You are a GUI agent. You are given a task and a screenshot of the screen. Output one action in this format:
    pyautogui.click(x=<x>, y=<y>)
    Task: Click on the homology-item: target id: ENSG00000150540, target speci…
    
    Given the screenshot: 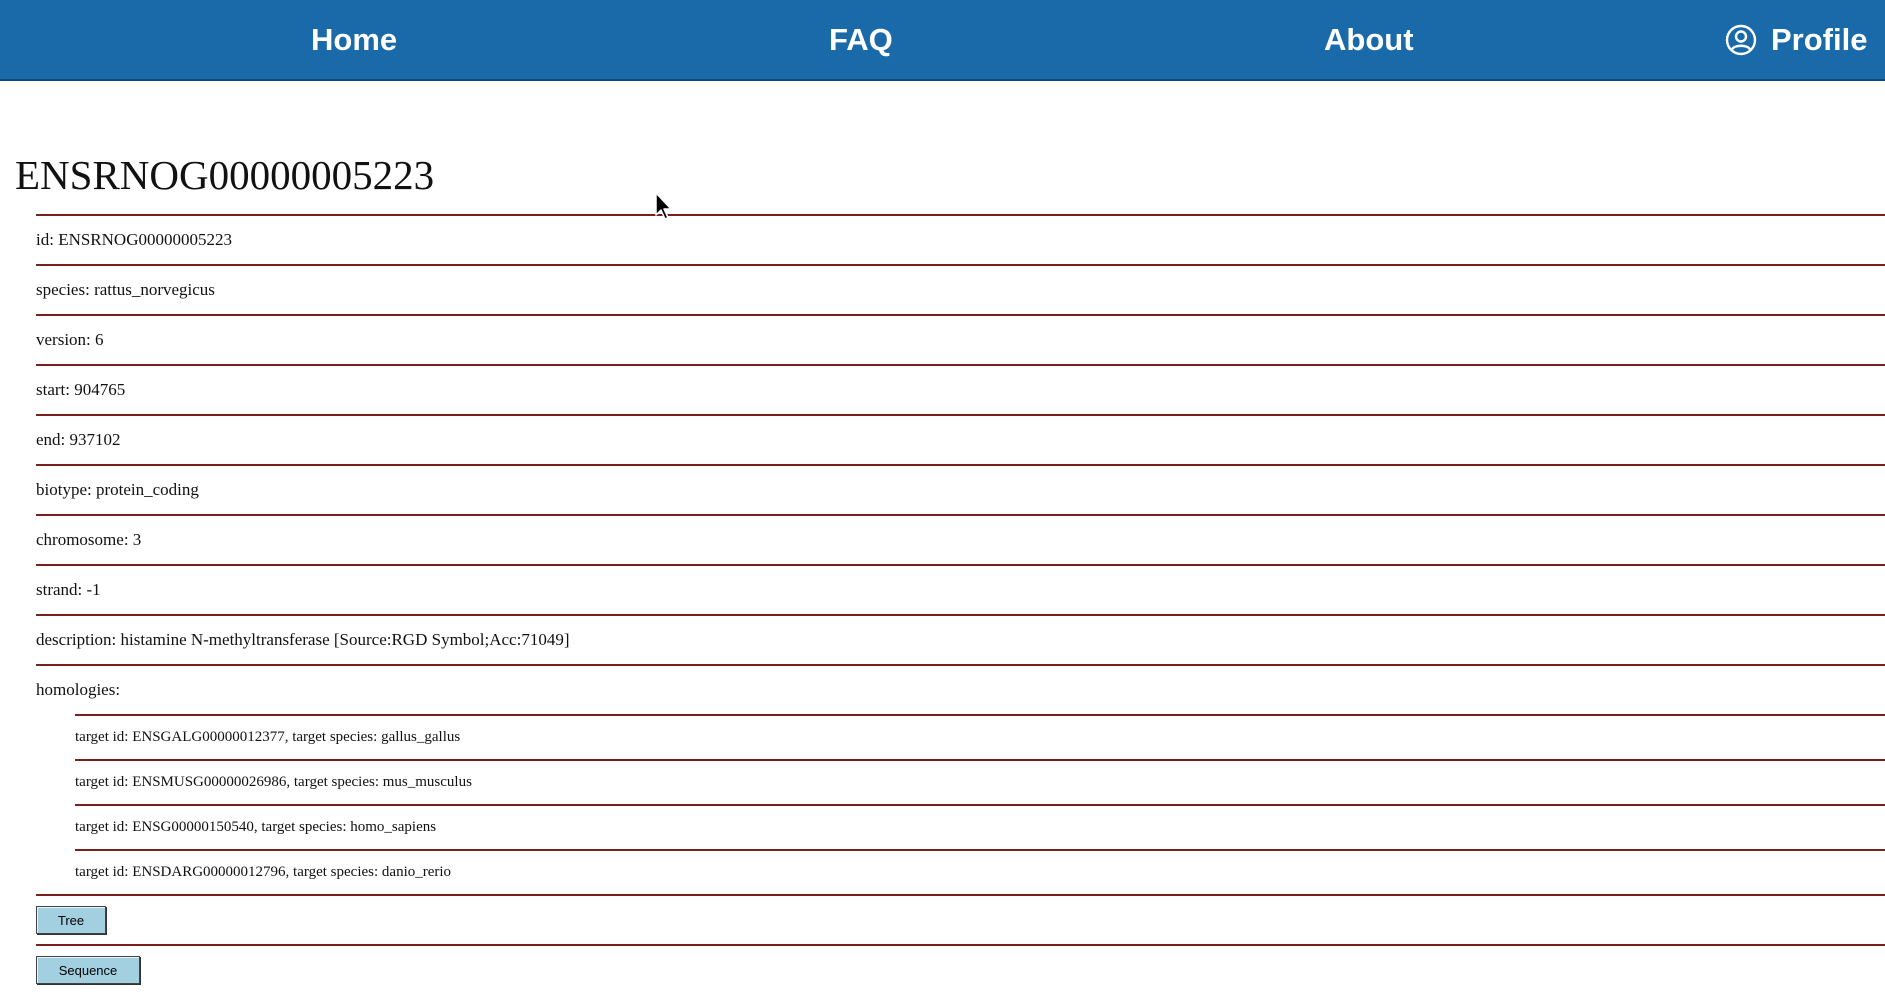 What is the action you would take?
    pyautogui.click(x=980, y=826)
    